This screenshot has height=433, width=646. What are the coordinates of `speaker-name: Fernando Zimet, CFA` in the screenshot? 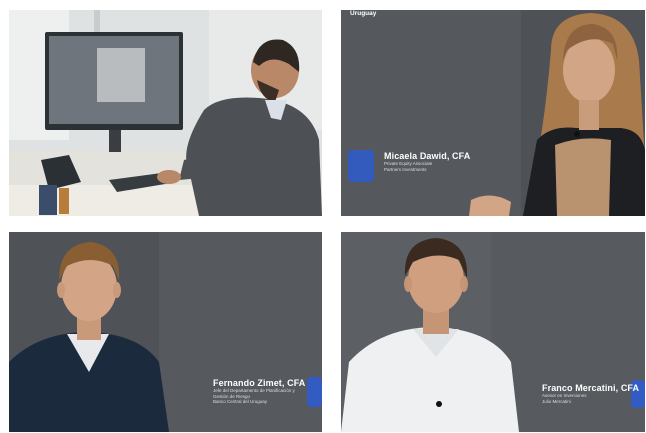 It's located at (259, 383).